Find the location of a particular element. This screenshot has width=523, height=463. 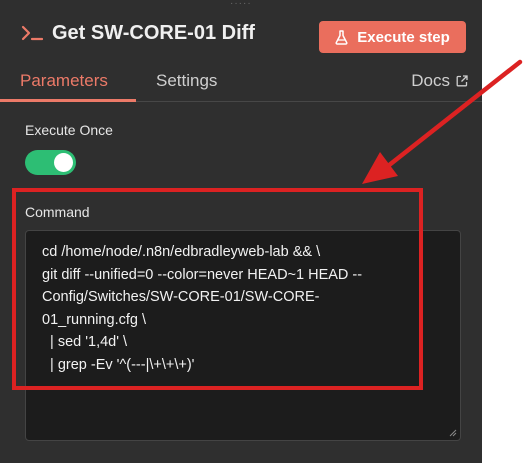

flask-icon is located at coordinates (341, 37).